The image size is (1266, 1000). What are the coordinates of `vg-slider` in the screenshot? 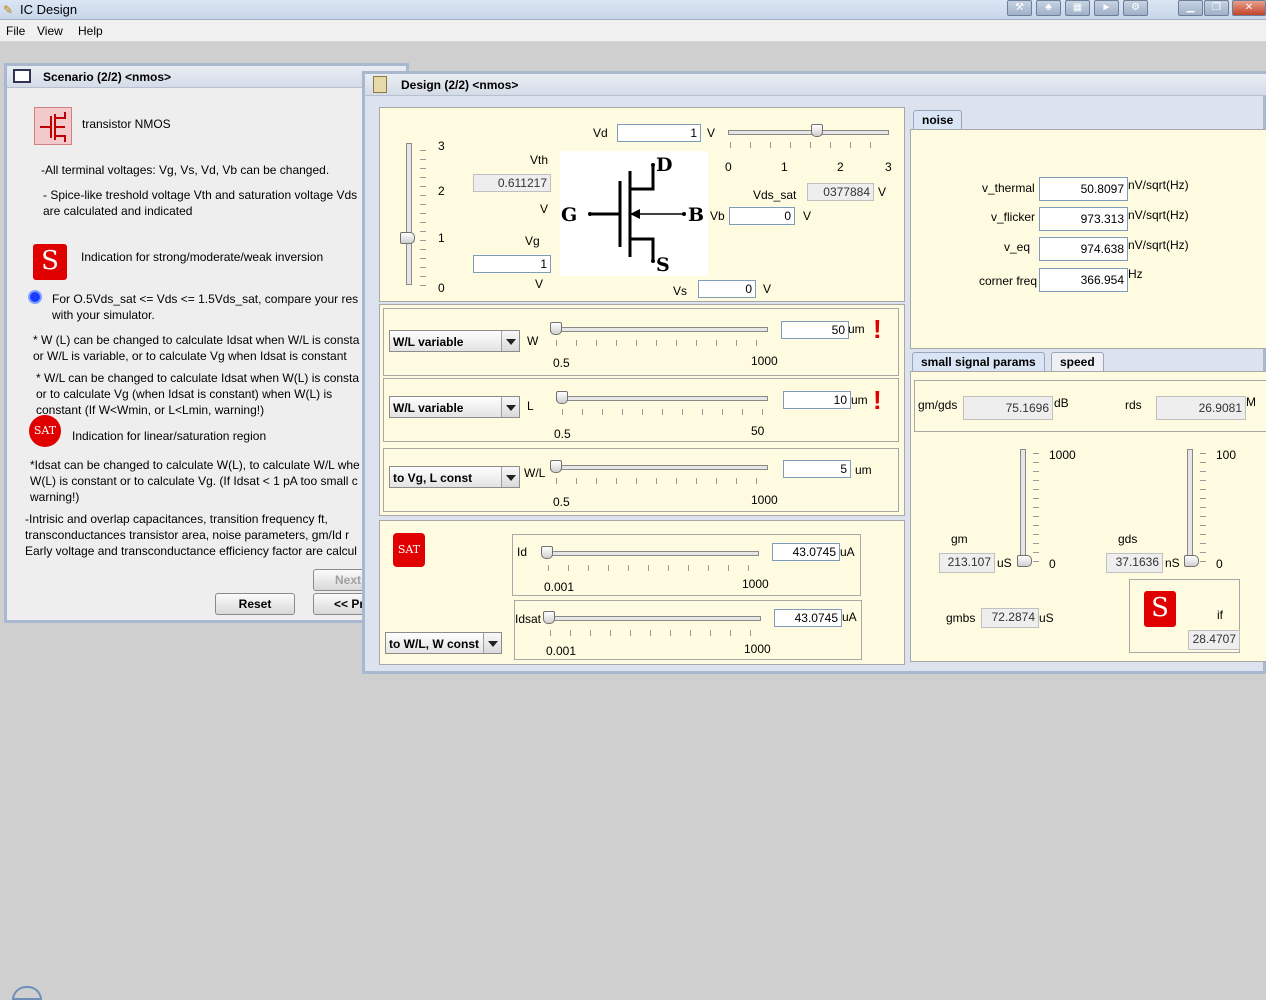 It's located at (409, 214).